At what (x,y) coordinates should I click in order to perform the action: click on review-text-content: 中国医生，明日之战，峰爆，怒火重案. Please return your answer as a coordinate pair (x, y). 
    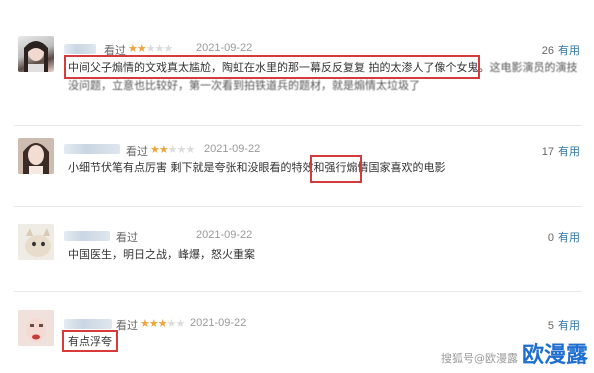
    Looking at the image, I should click on (161, 254).